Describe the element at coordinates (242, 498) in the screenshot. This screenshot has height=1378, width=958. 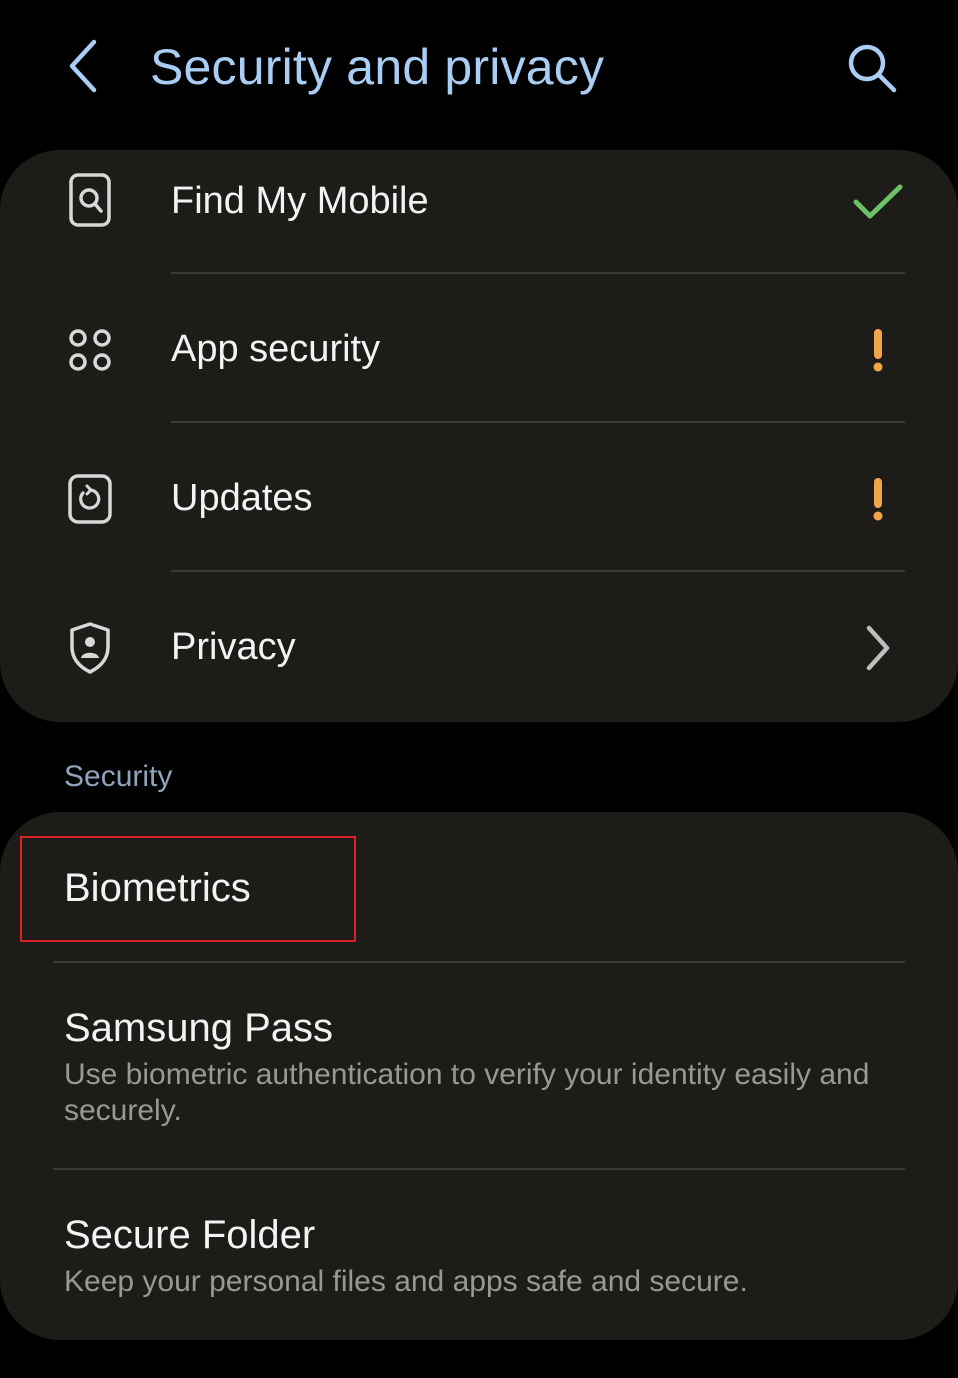
I see `updates-label: Updates` at that location.